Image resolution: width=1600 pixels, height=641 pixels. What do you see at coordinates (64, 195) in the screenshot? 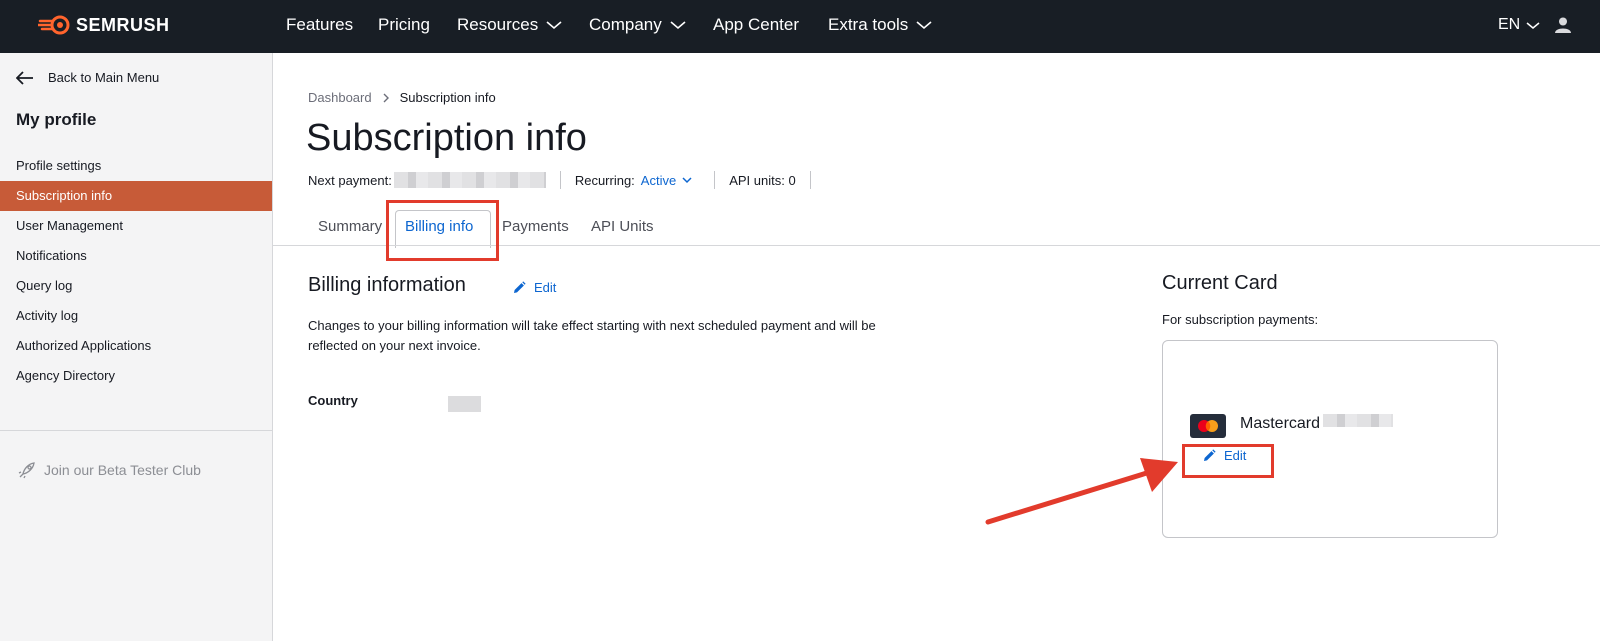
I see `sidebar-item-label: Subscription info` at bounding box center [64, 195].